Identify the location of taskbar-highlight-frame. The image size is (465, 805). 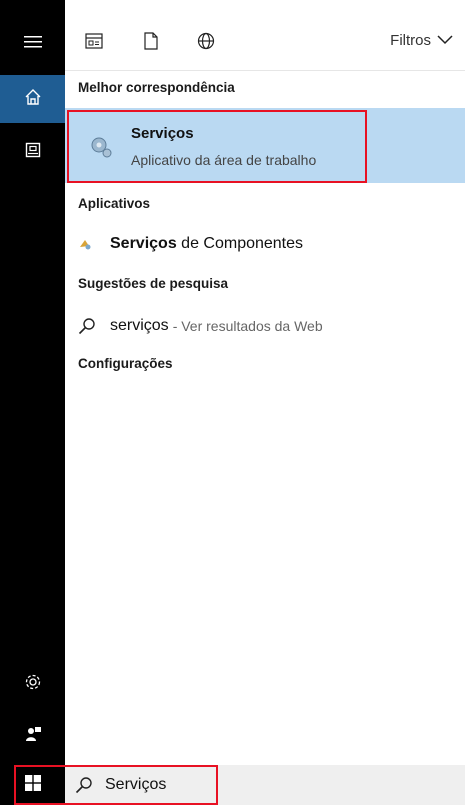
(116, 785).